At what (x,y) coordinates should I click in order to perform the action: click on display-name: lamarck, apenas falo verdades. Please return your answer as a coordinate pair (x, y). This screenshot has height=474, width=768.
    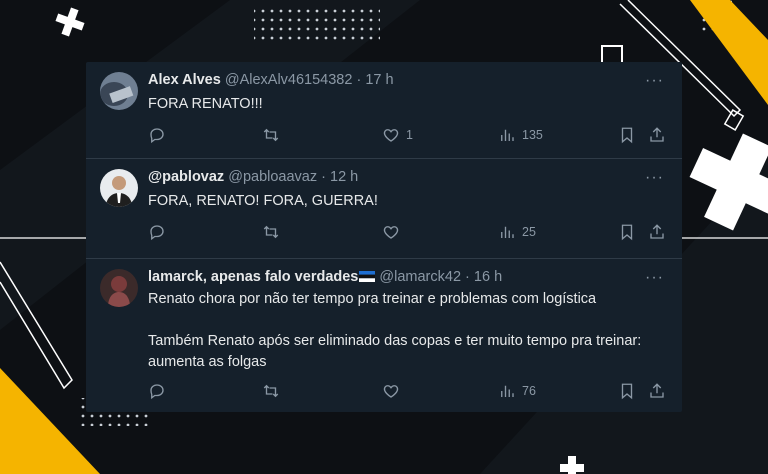
    Looking at the image, I should click on (253, 277).